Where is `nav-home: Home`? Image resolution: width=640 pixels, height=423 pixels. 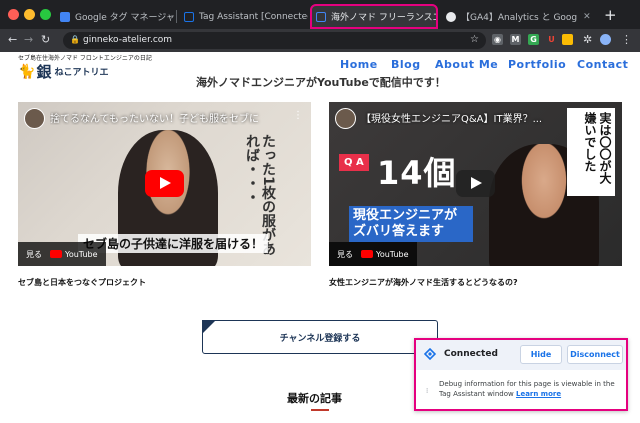
nav-home: Home is located at coordinates (359, 64).